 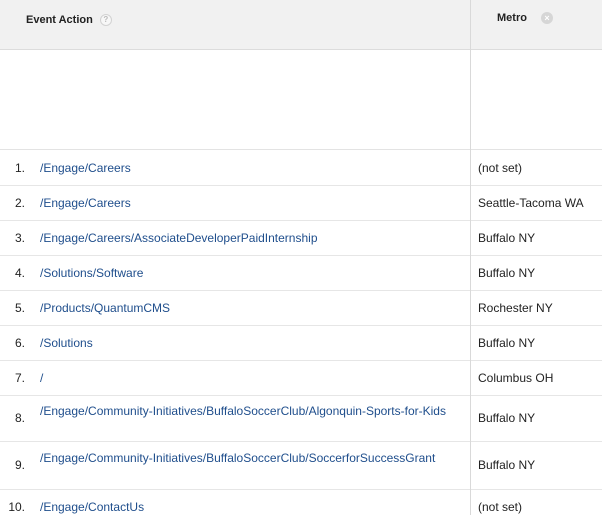 What do you see at coordinates (59, 20) in the screenshot?
I see `event-action-header-label: Event Action` at bounding box center [59, 20].